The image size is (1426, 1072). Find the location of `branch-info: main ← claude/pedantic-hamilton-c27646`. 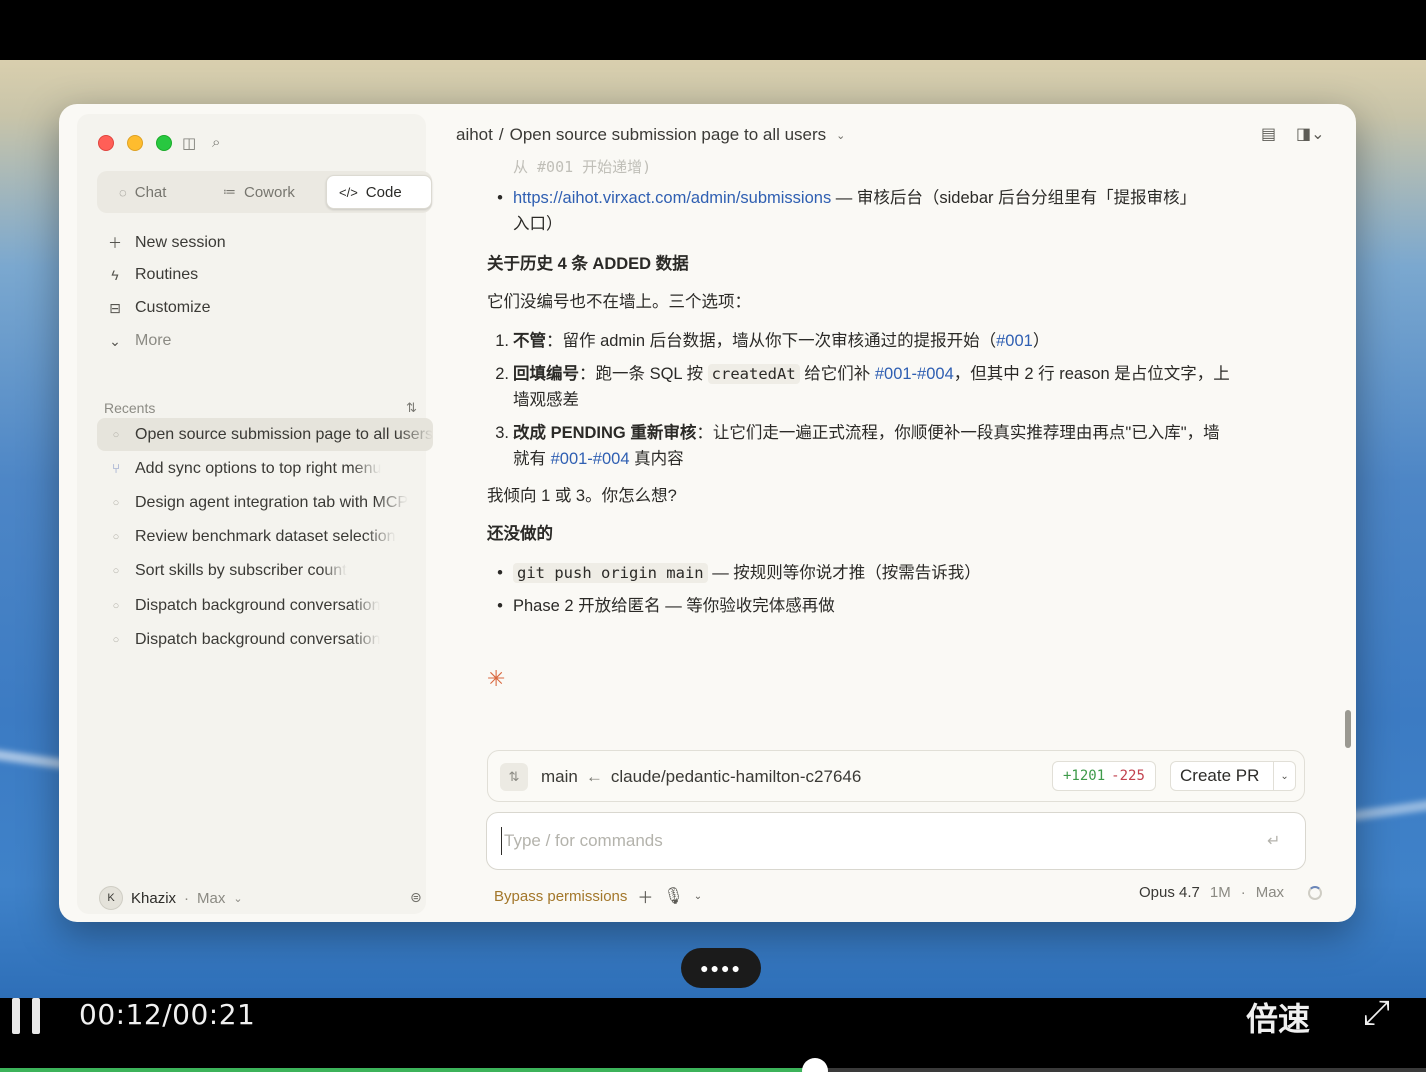

branch-info: main ← claude/pedantic-hamilton-c27646 is located at coordinates (701, 777).